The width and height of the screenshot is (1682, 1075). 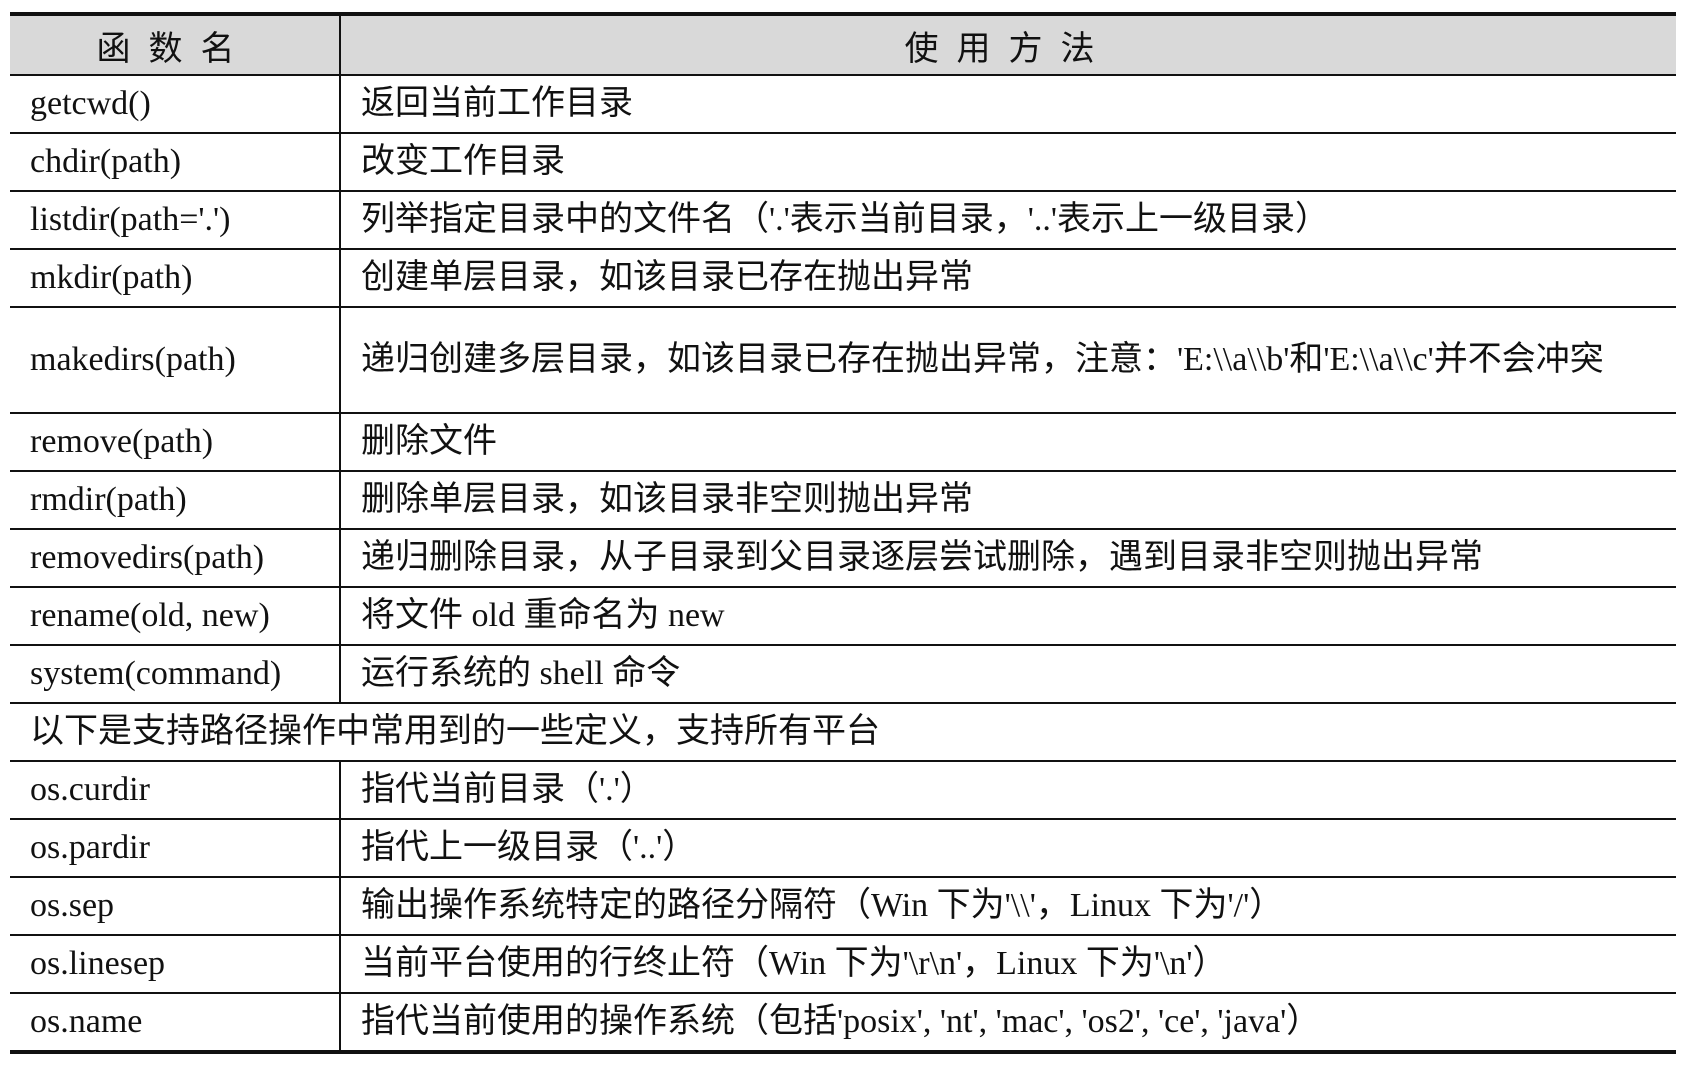 I want to click on table-row: os.curdir 指代当前目录（'.'）, so click(x=843, y=790).